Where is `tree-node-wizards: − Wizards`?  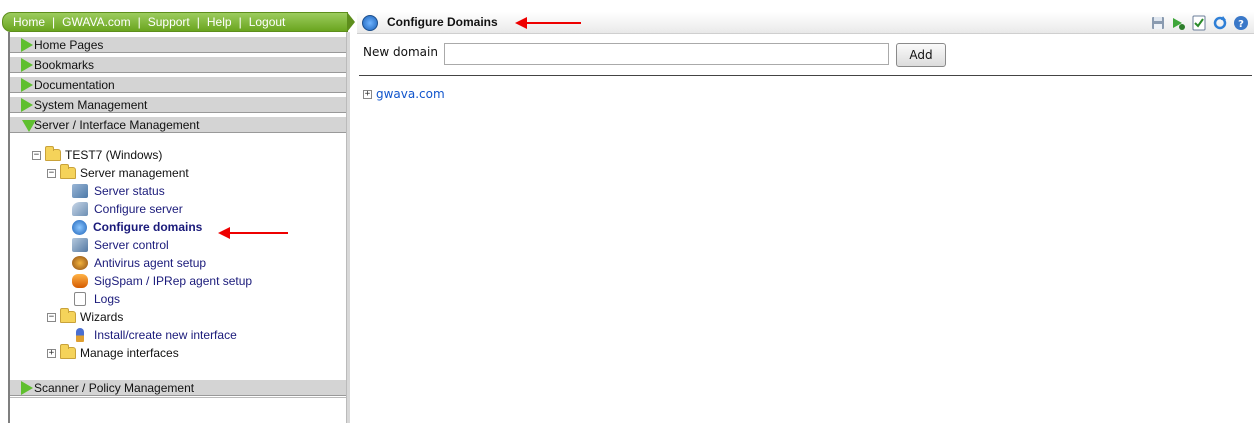 tree-node-wizards: − Wizards is located at coordinates (85, 317).